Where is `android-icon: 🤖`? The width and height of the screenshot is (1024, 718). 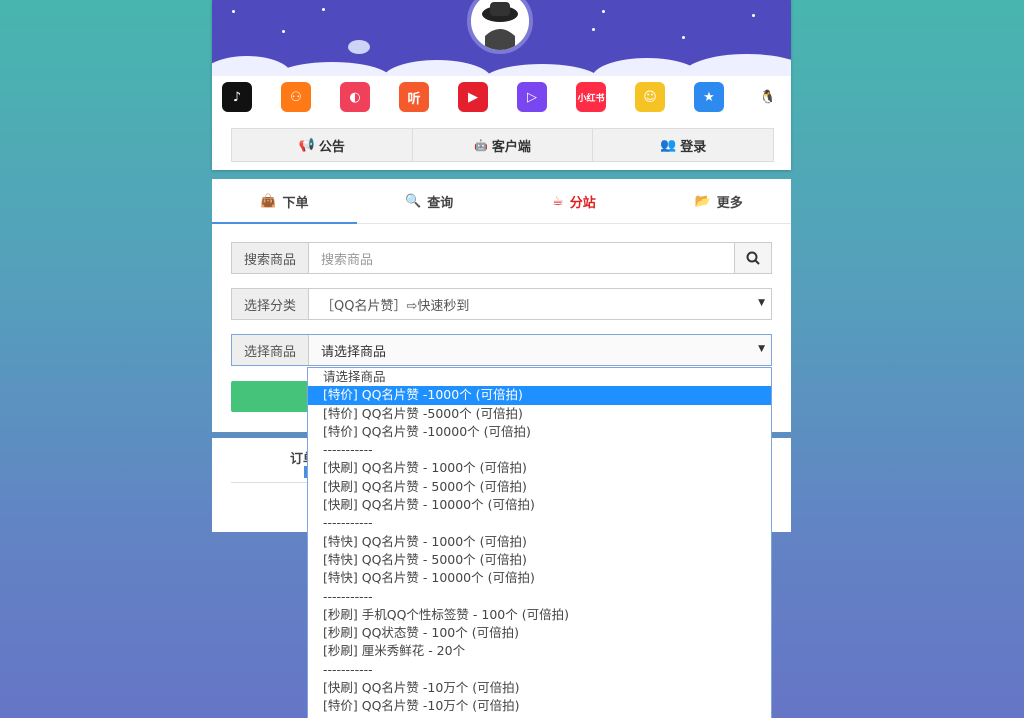
android-icon: 🤖 is located at coordinates (481, 145).